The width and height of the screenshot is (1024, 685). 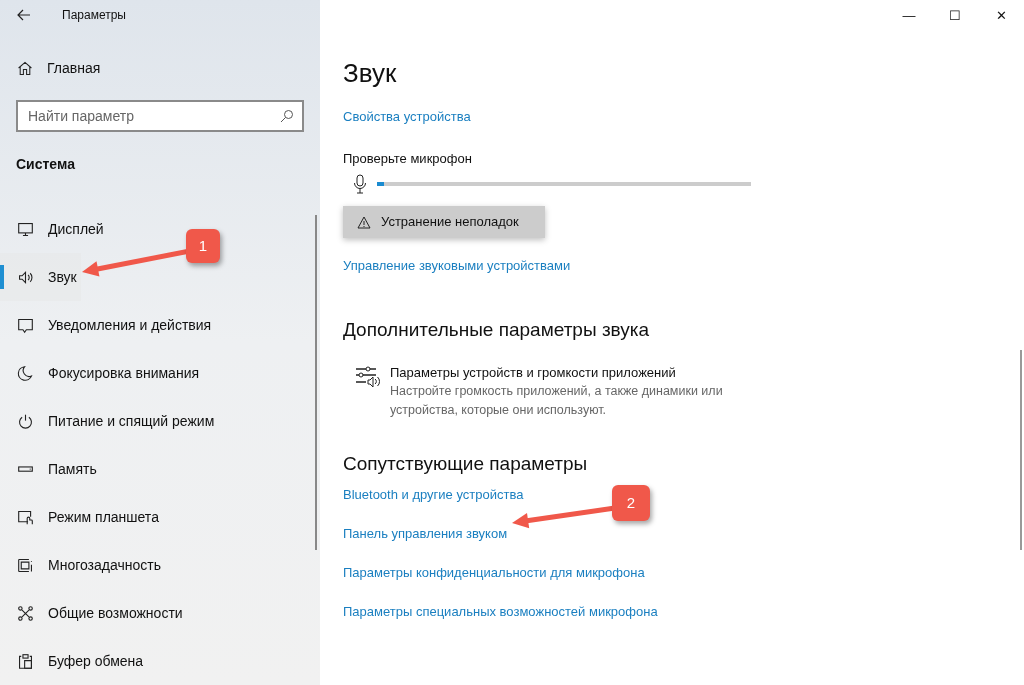 What do you see at coordinates (367, 377) in the screenshot?
I see `sliders-speaker-icon` at bounding box center [367, 377].